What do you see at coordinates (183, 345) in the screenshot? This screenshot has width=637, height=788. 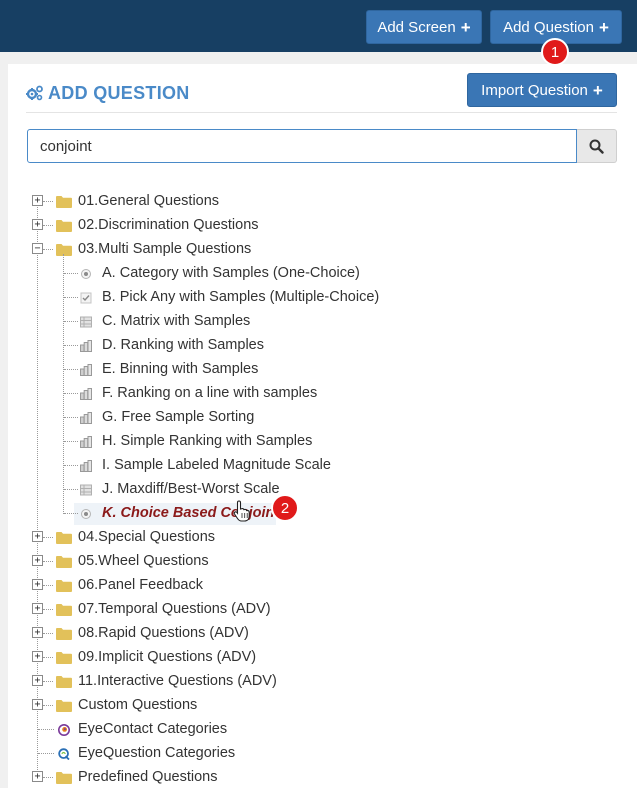 I see `tree-question-item: D. Ranking with Samples` at bounding box center [183, 345].